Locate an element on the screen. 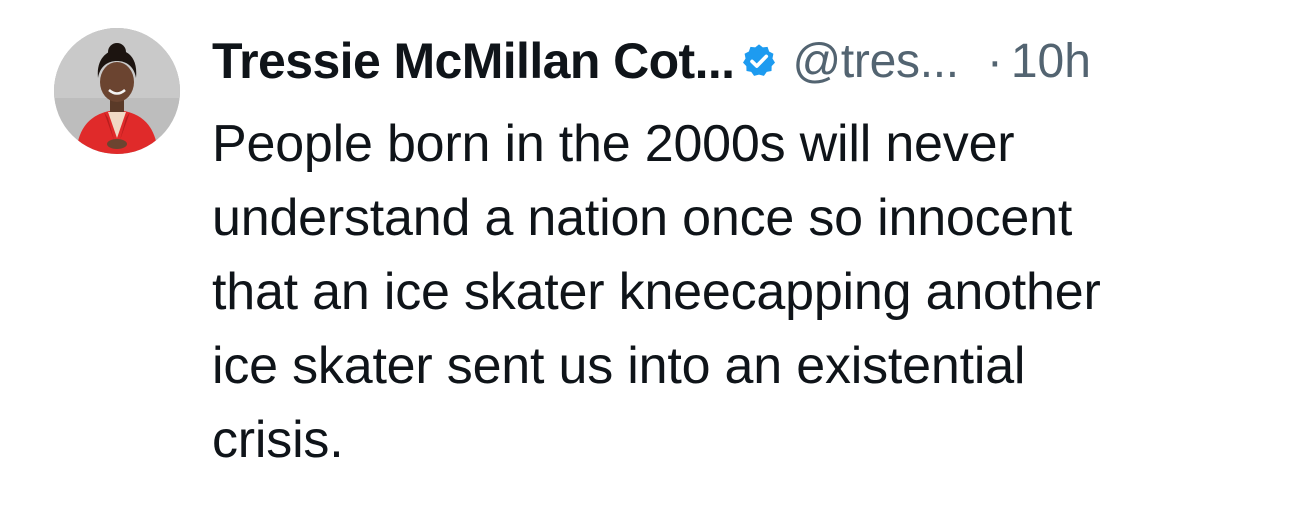 This screenshot has width=1290, height=507. post-header: Tressie McMillan Cot... @tres... · 10h is located at coordinates (742, 61).